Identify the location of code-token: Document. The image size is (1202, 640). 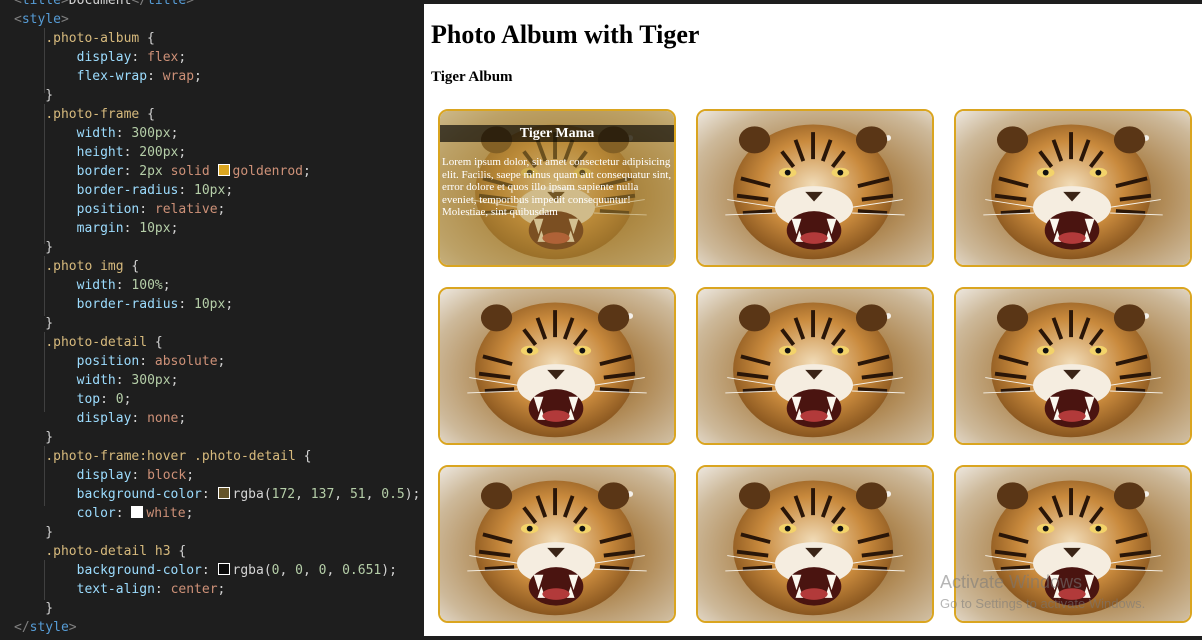
(100, 4).